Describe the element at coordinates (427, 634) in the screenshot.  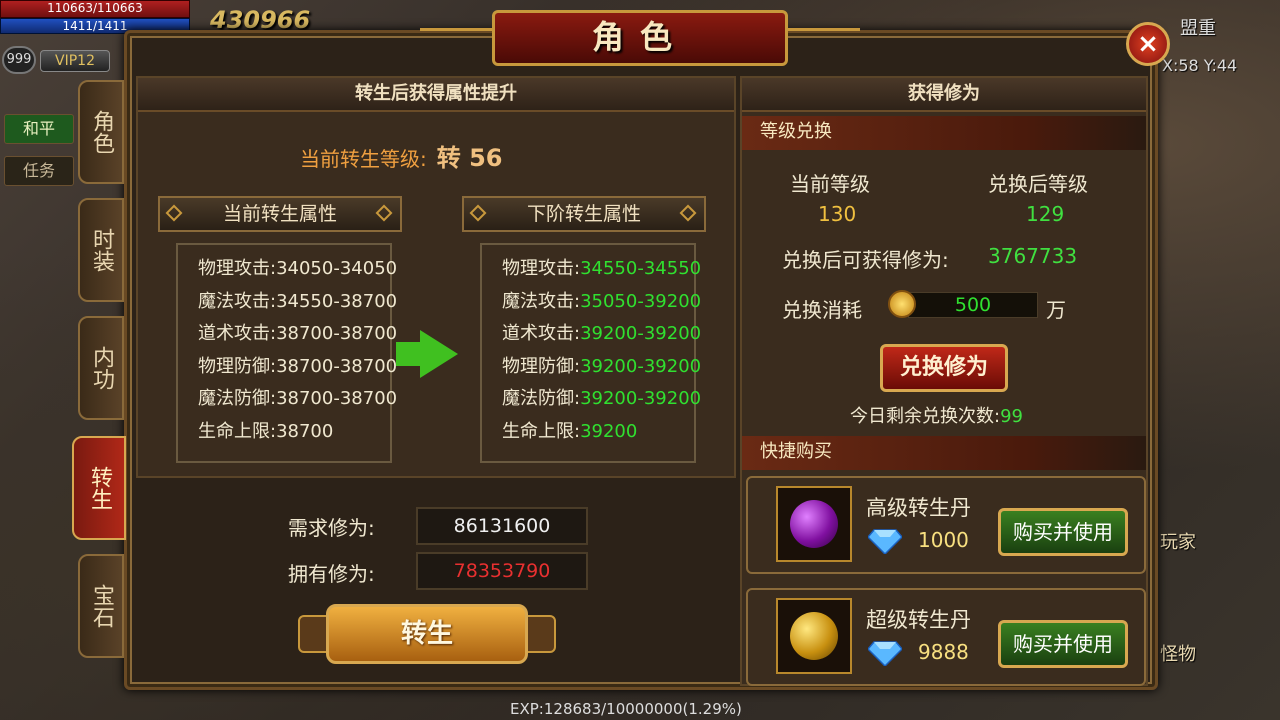
I see `rebirth-button: 转生` at that location.